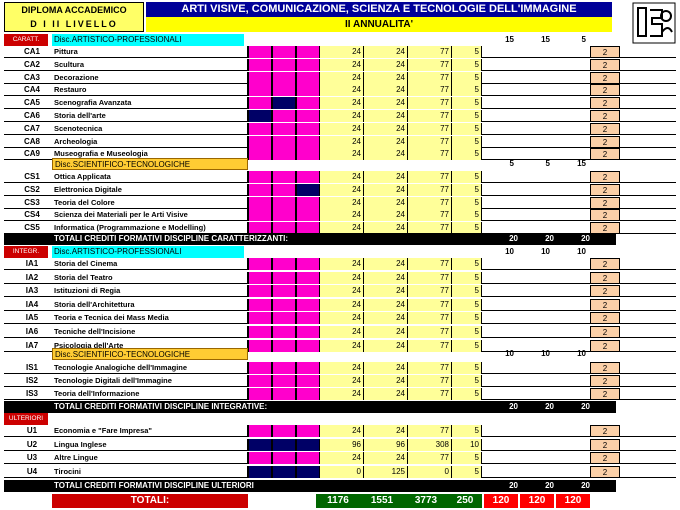  Describe the element at coordinates (31, 115) in the screenshot. I see `course-code: CA6` at that location.